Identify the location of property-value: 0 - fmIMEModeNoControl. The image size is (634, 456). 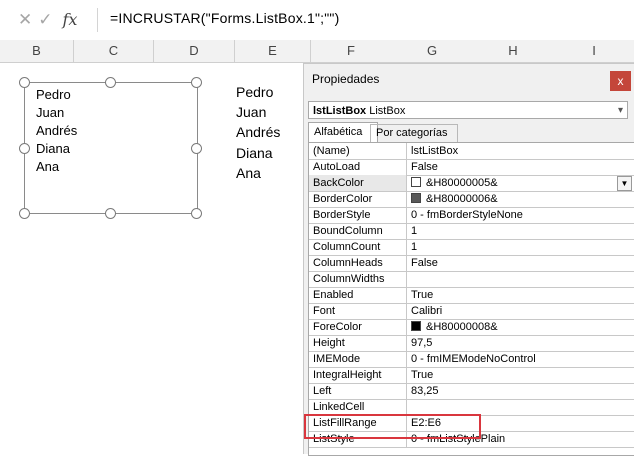
(521, 359).